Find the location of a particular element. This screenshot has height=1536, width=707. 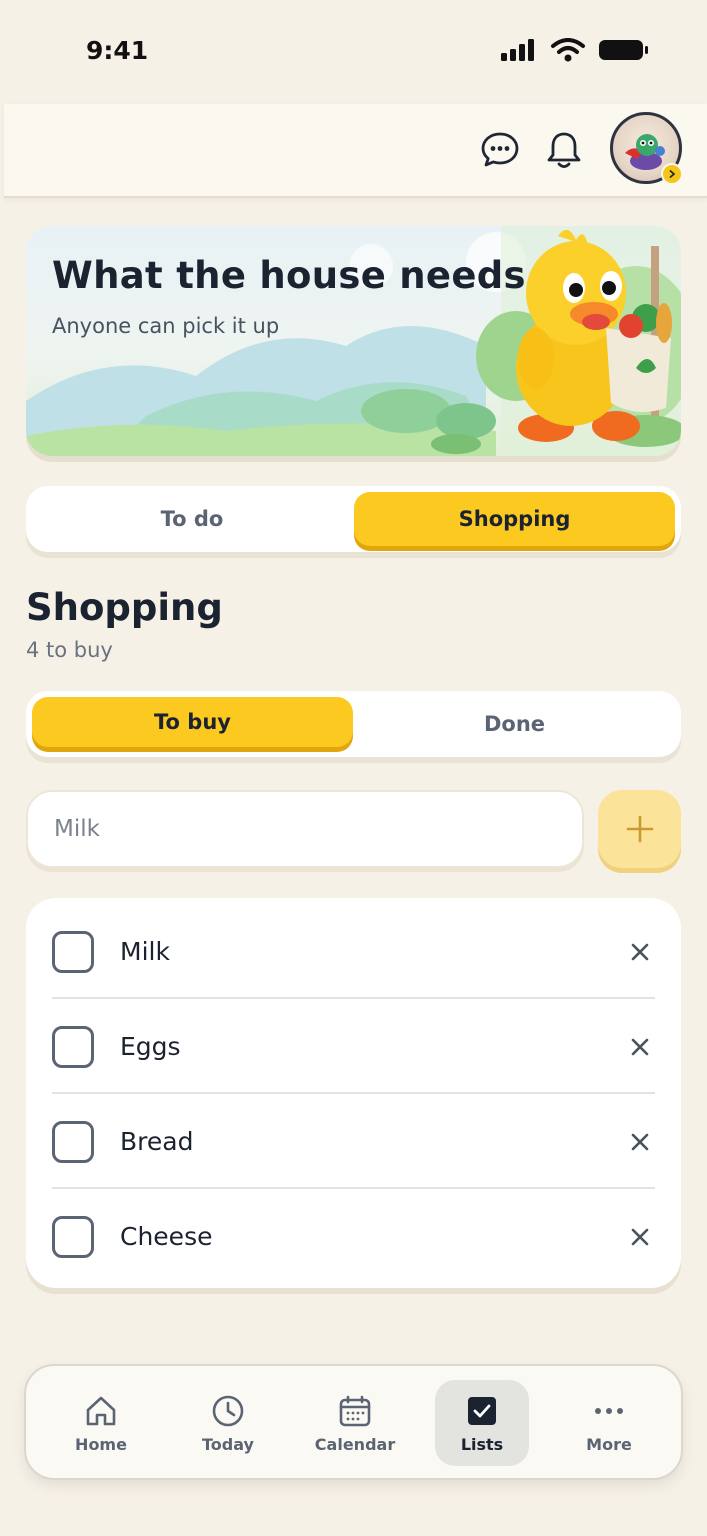

nav-home: Home is located at coordinates (101, 1423).